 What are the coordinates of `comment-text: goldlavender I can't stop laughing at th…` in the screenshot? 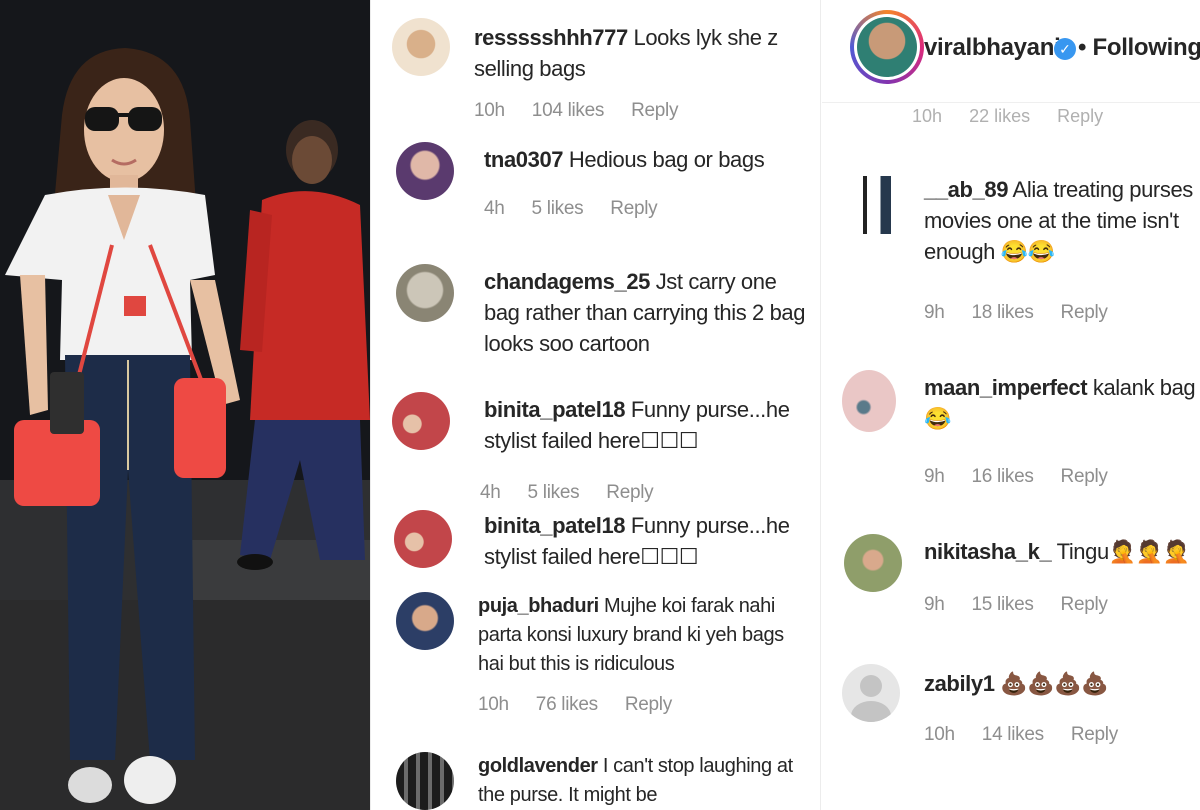 It's located at (643, 781).